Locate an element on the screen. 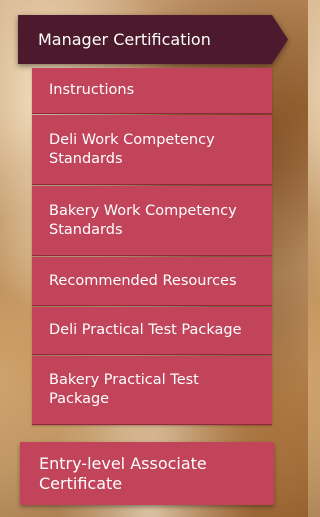 Image resolution: width=320 pixels, height=517 pixels. menu-item-bakery-practical-test-package: Bakery Practical Test Package is located at coordinates (152, 390).